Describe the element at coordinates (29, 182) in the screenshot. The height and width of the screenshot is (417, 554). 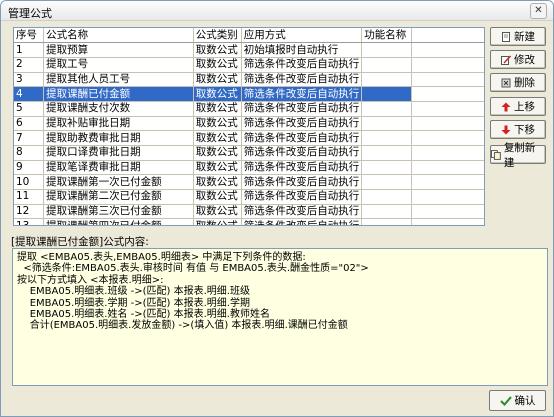
I see `cell-index: 10` at that location.